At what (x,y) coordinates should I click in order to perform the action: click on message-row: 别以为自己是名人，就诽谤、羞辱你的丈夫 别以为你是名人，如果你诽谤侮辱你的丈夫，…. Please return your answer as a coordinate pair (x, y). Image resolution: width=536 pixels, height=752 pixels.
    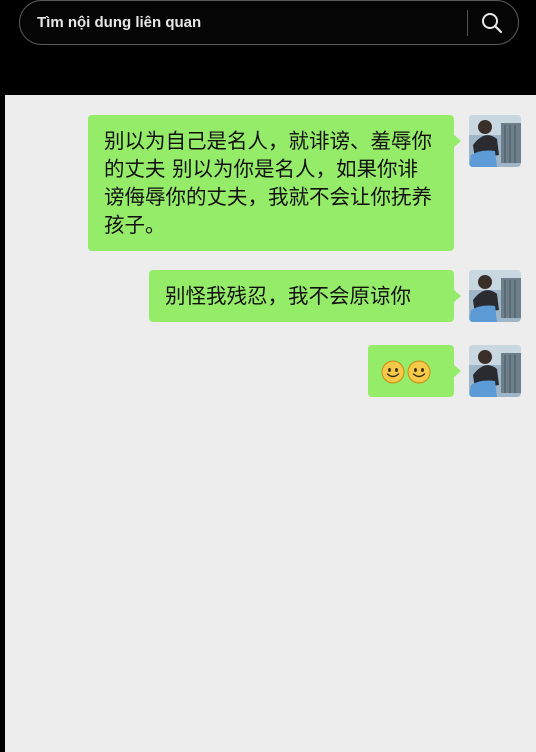
    Looking at the image, I should click on (304, 183).